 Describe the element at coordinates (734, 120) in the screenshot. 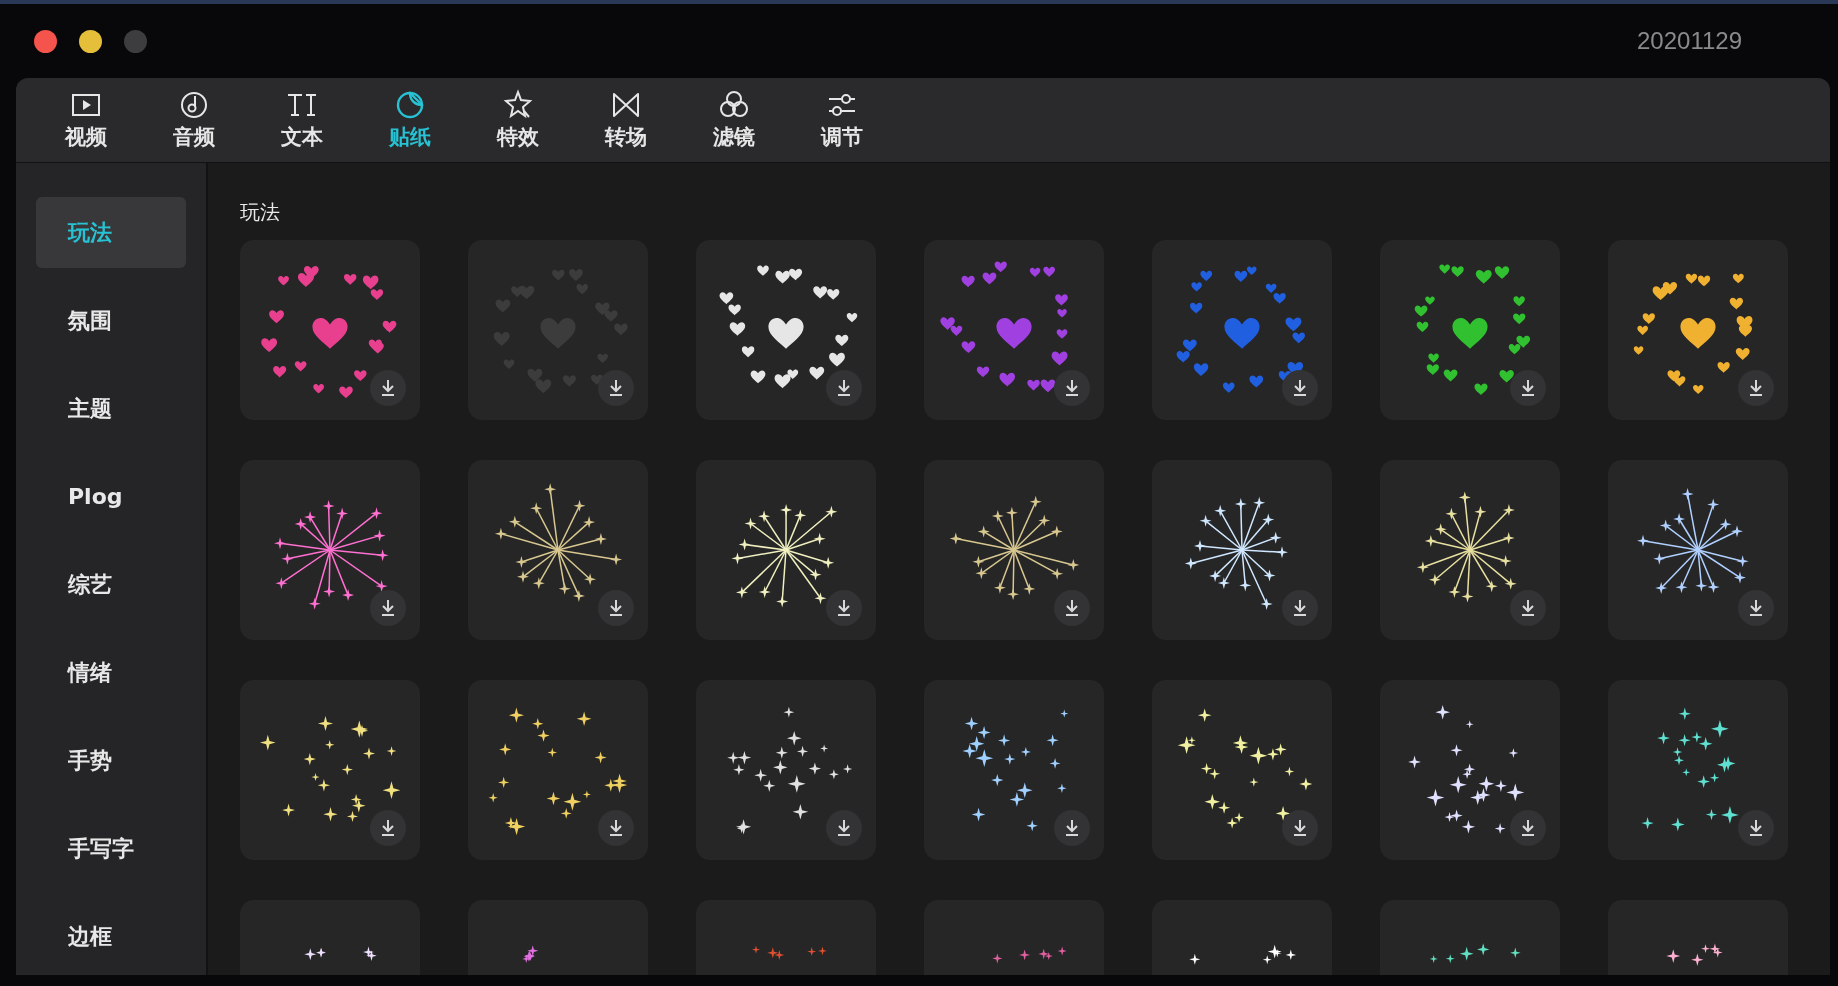

I see `toolbar-tab: 滤镜` at that location.